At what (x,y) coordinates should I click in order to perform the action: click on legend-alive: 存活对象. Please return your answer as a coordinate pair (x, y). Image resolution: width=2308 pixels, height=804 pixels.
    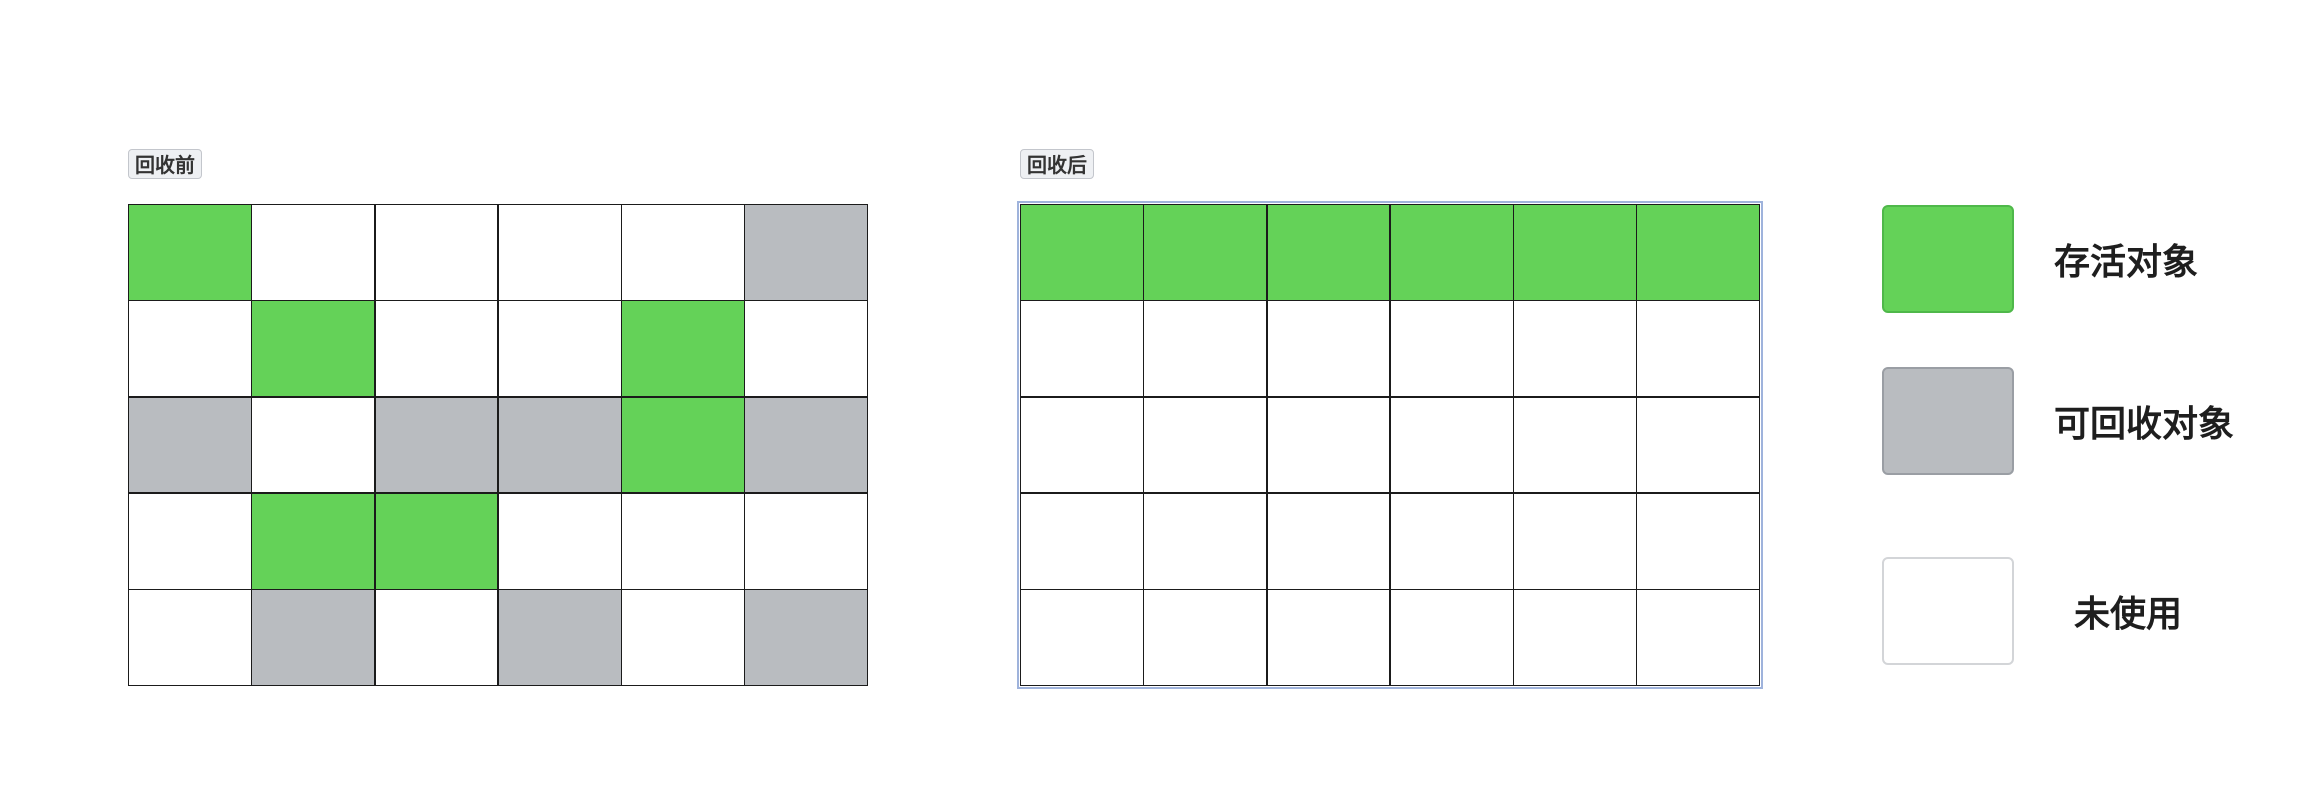
    Looking at the image, I should click on (2040, 259).